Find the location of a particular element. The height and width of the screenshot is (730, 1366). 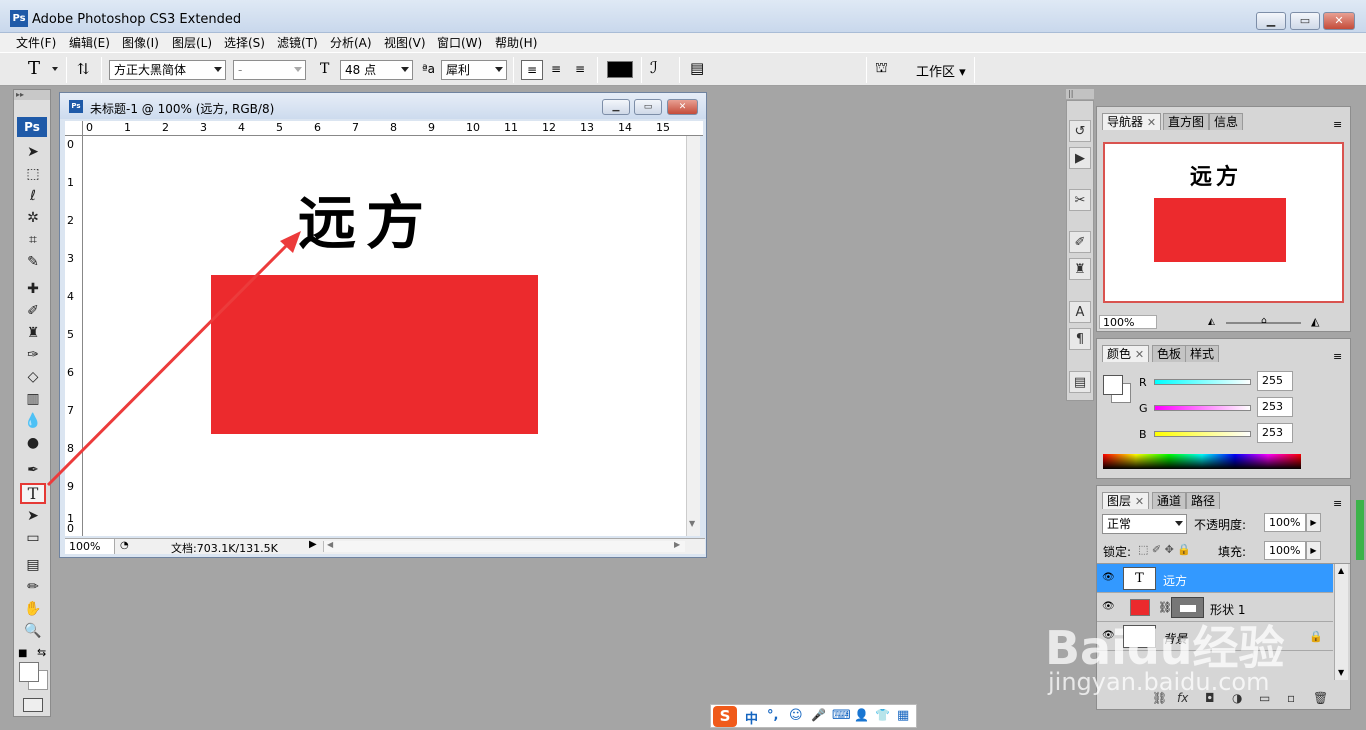

tab-color: 颜色 ✕ is located at coordinates (1126, 353).